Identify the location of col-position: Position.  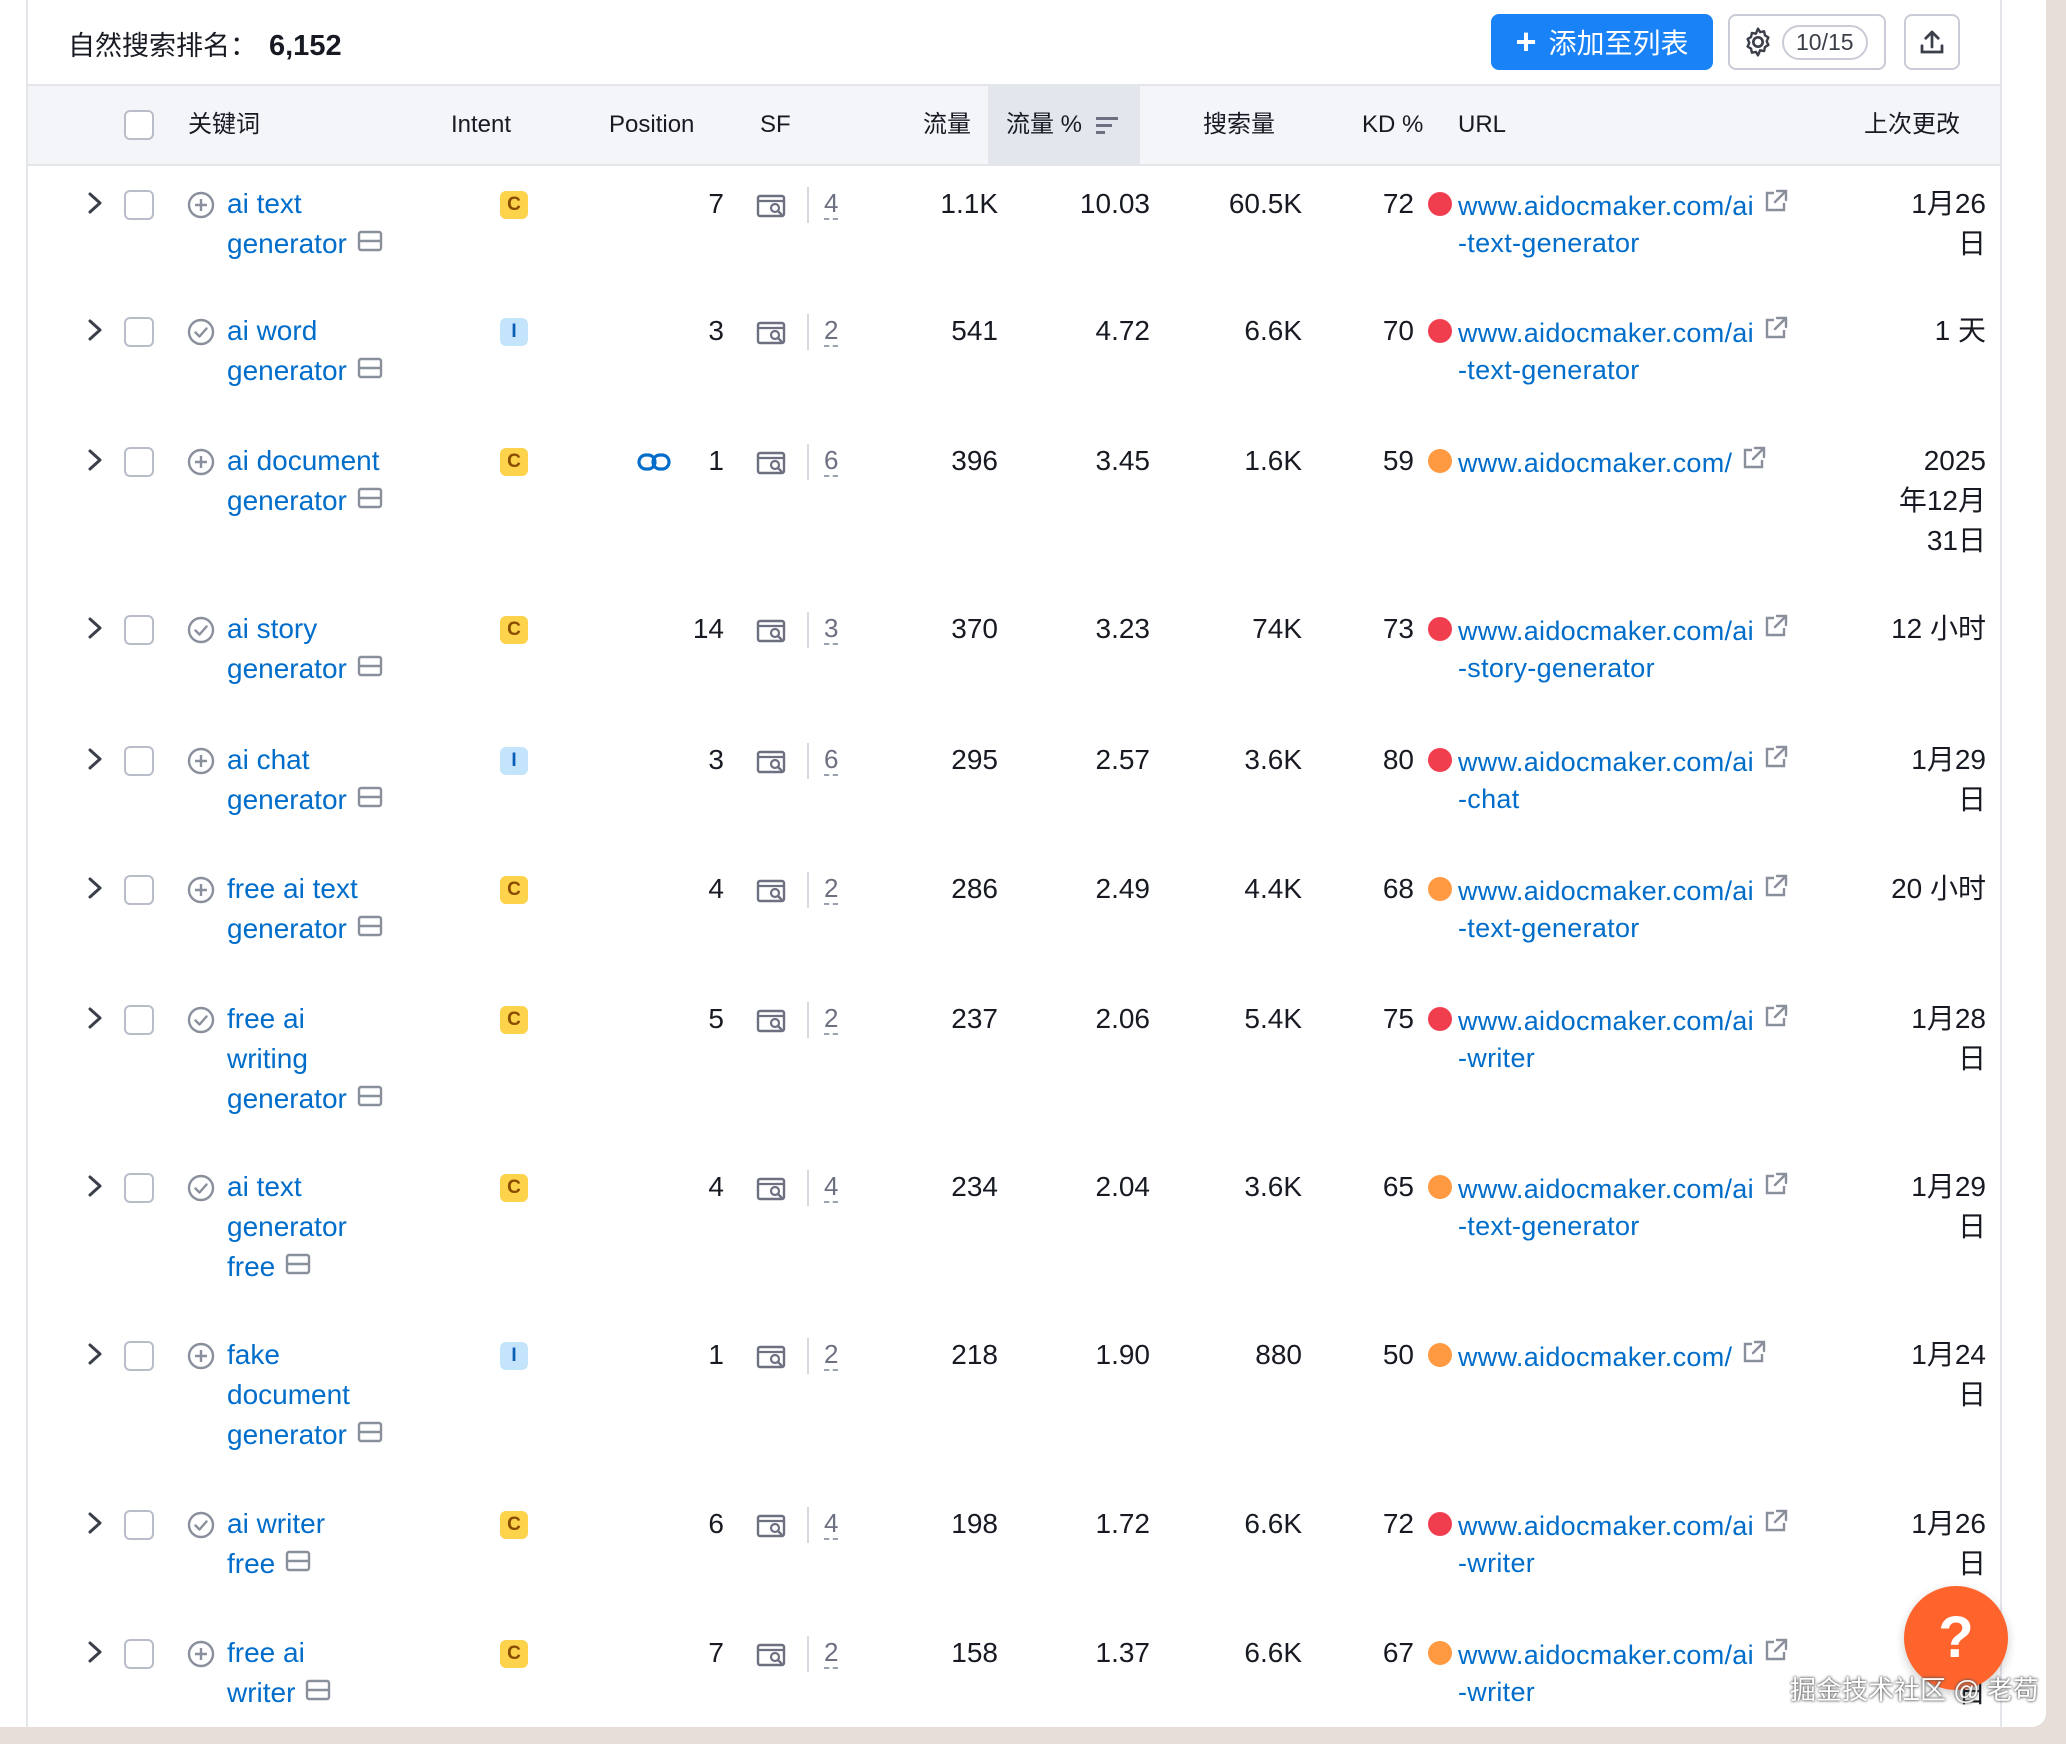
(651, 125).